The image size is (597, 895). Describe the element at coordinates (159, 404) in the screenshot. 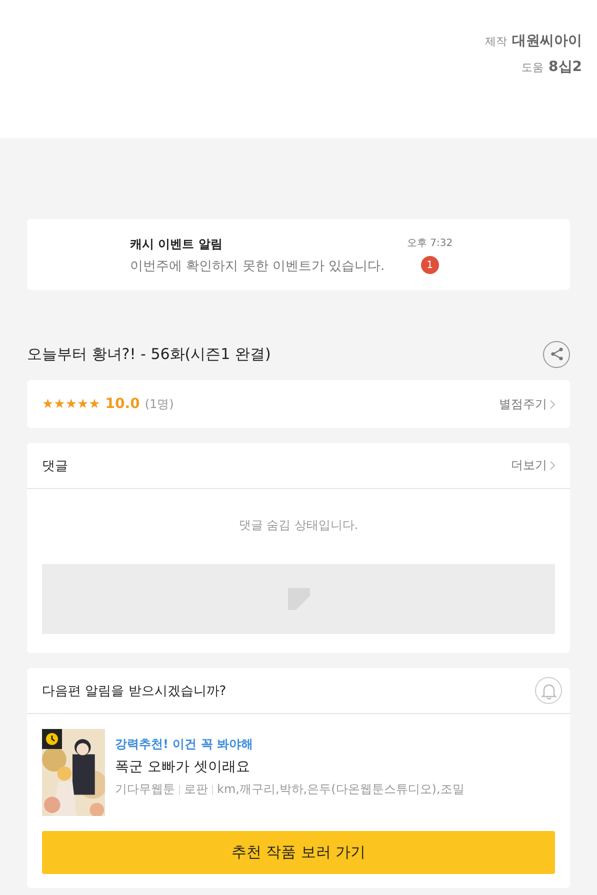

I see `rating-count: (1명)` at that location.